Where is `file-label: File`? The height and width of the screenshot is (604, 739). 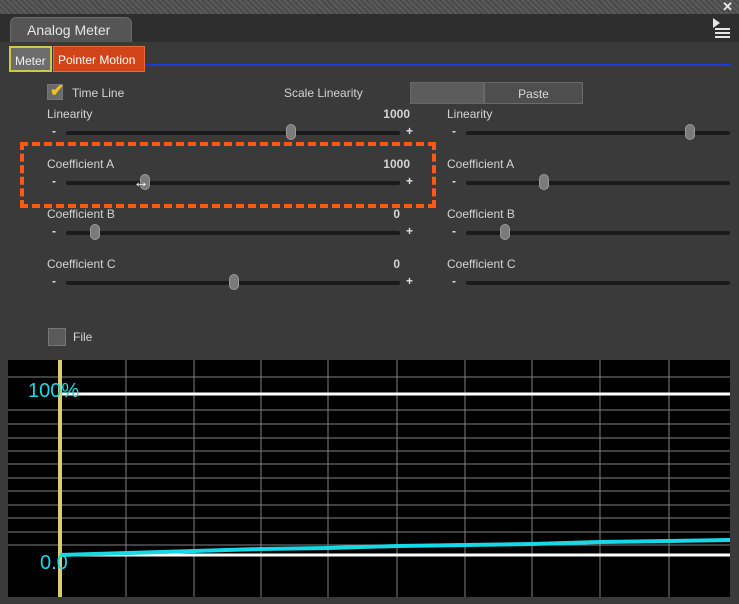
file-label: File is located at coordinates (83, 337).